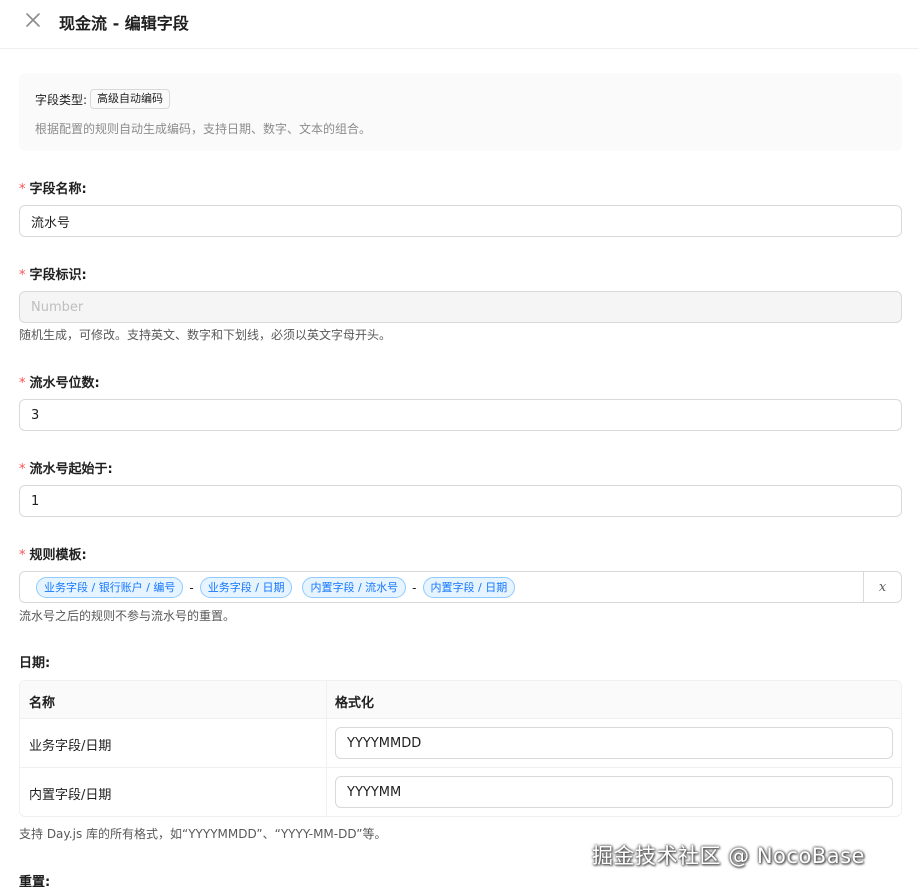 The width and height of the screenshot is (919, 892). What do you see at coordinates (203, 129) in the screenshot?
I see `field-type-description: 根据配置的规则自动生成编码，支持日期、数字、文本的组合。` at bounding box center [203, 129].